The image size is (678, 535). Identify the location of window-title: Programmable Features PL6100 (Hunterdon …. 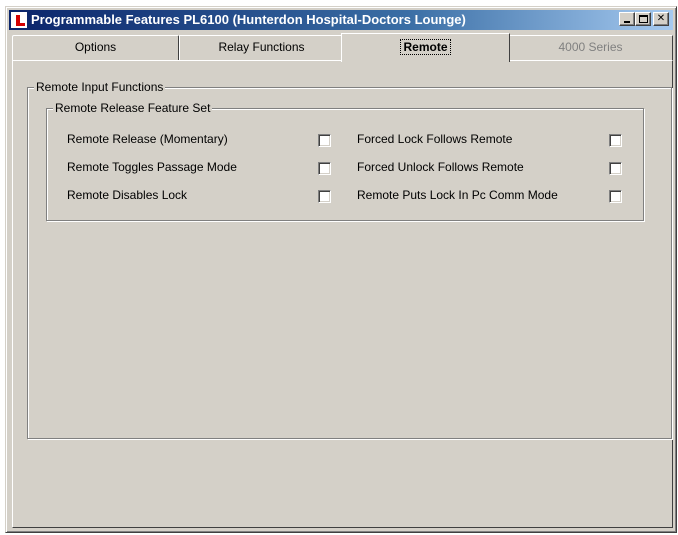
(248, 19).